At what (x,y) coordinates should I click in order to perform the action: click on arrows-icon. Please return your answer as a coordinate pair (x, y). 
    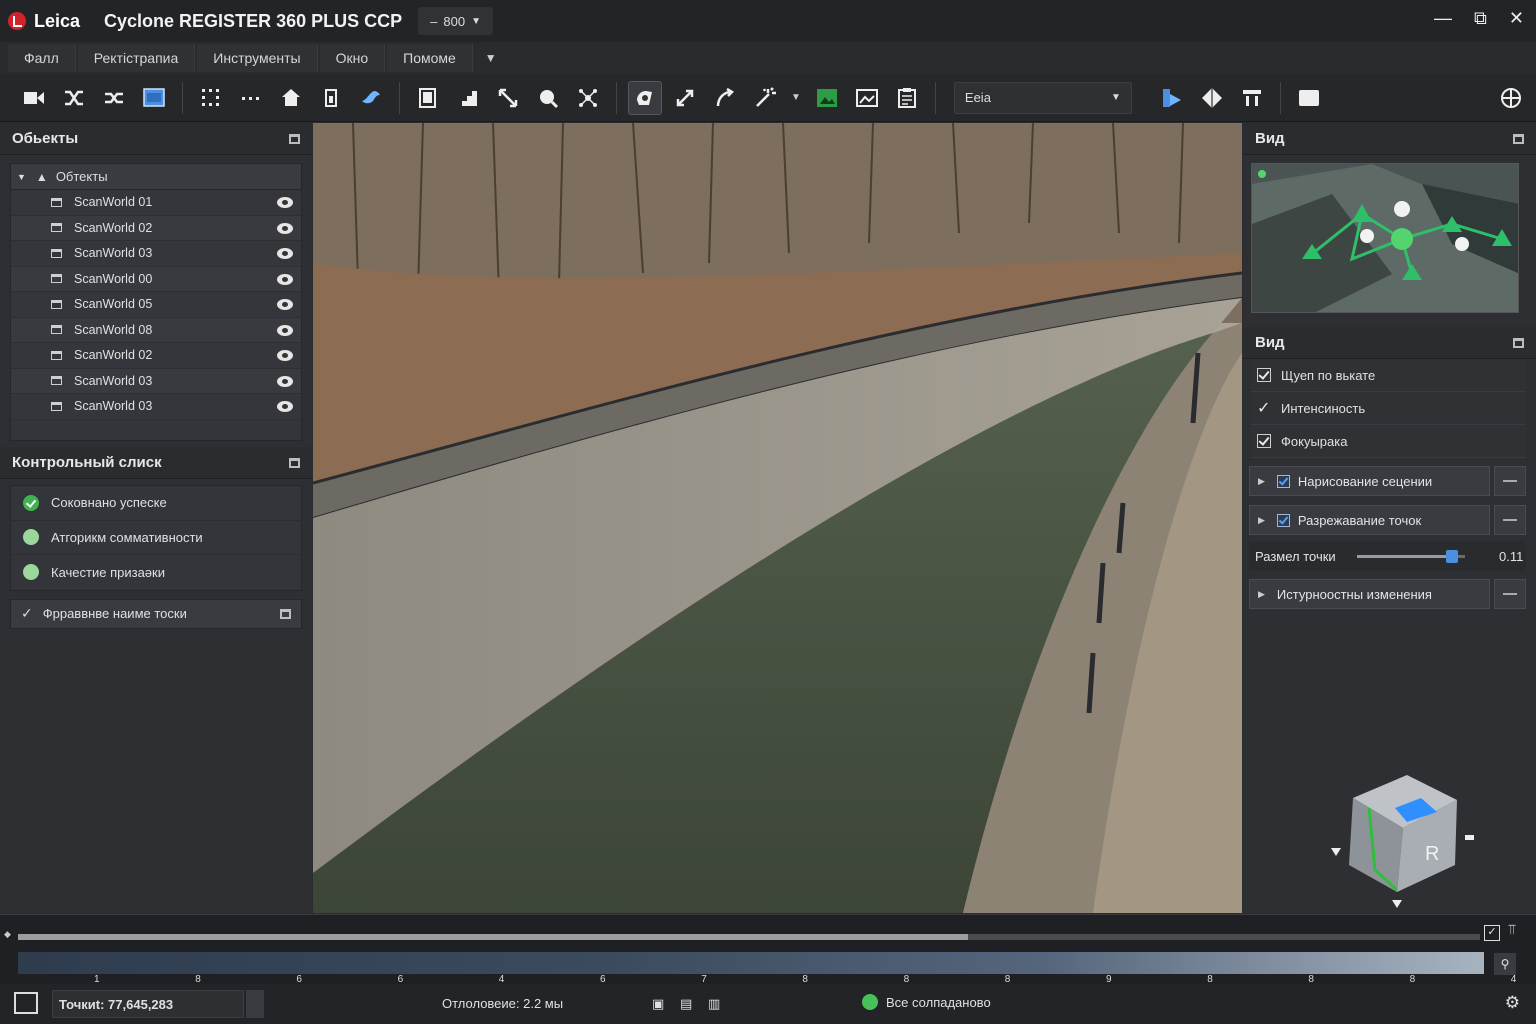
    Looking at the image, I should click on (508, 98).